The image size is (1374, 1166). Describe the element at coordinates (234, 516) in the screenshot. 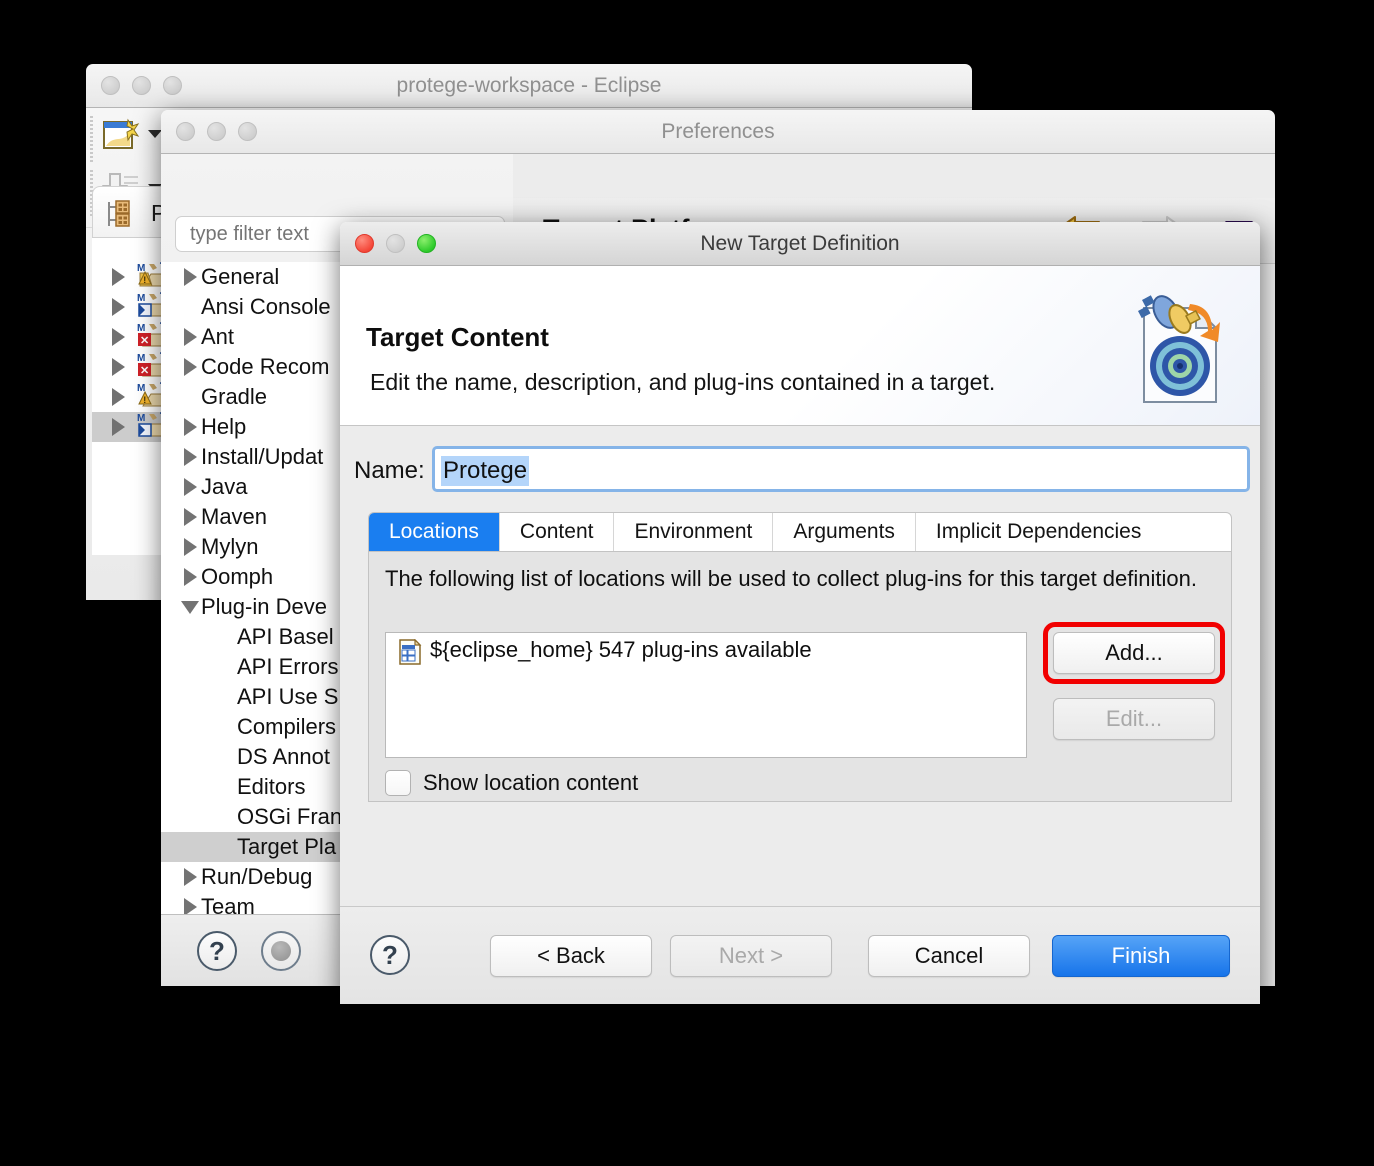

I see `sidebar-item-label: Maven` at that location.